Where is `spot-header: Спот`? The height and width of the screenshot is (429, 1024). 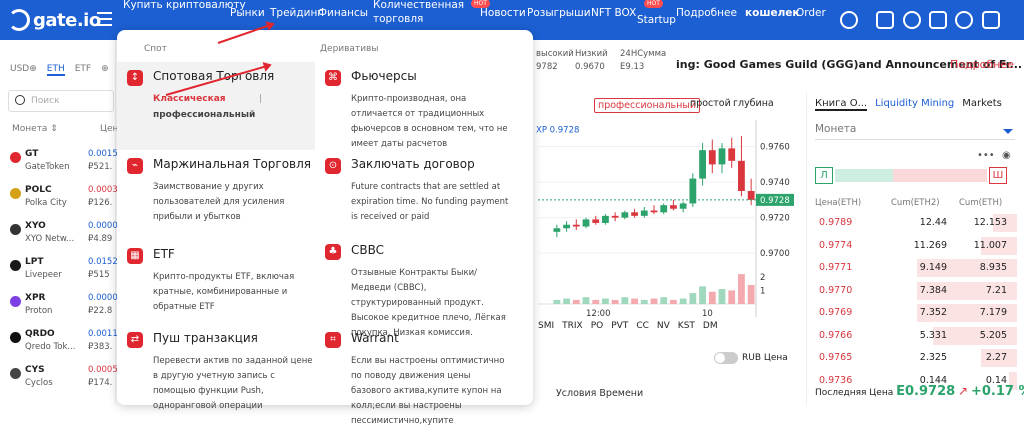 spot-header: Спот is located at coordinates (155, 49).